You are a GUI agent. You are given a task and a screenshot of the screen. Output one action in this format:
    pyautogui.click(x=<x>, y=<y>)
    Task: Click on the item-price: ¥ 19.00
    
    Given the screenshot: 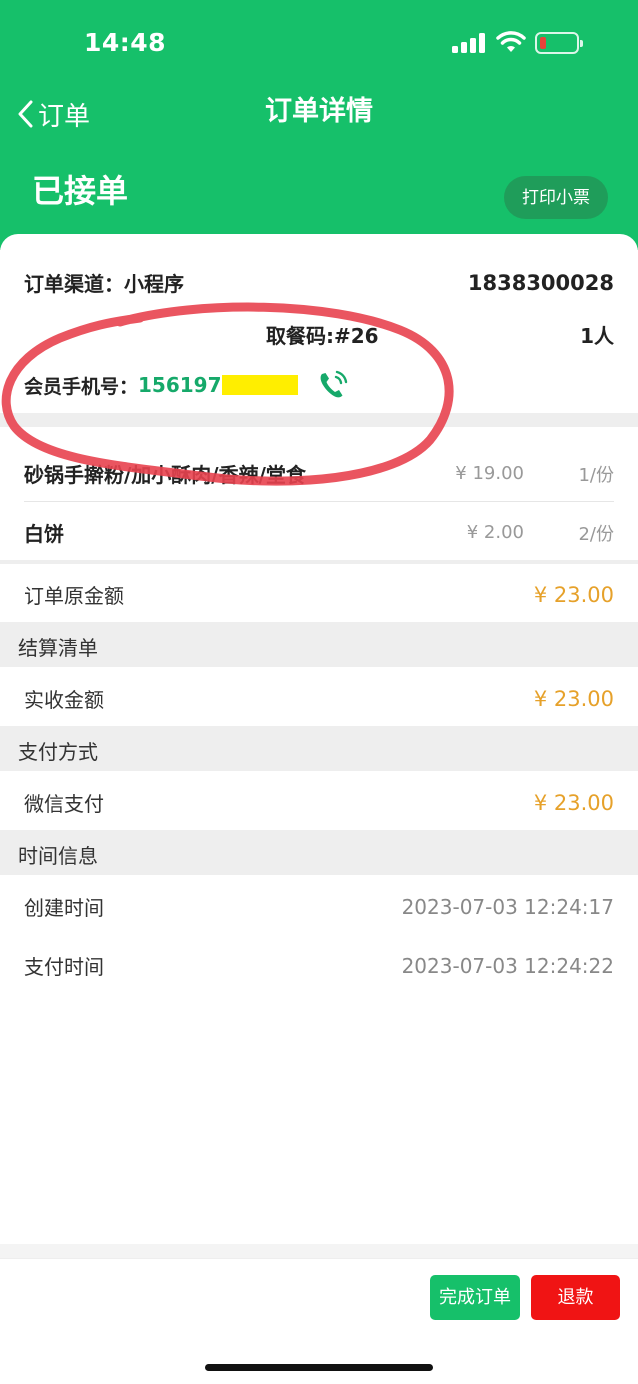 What is the action you would take?
    pyautogui.click(x=489, y=473)
    